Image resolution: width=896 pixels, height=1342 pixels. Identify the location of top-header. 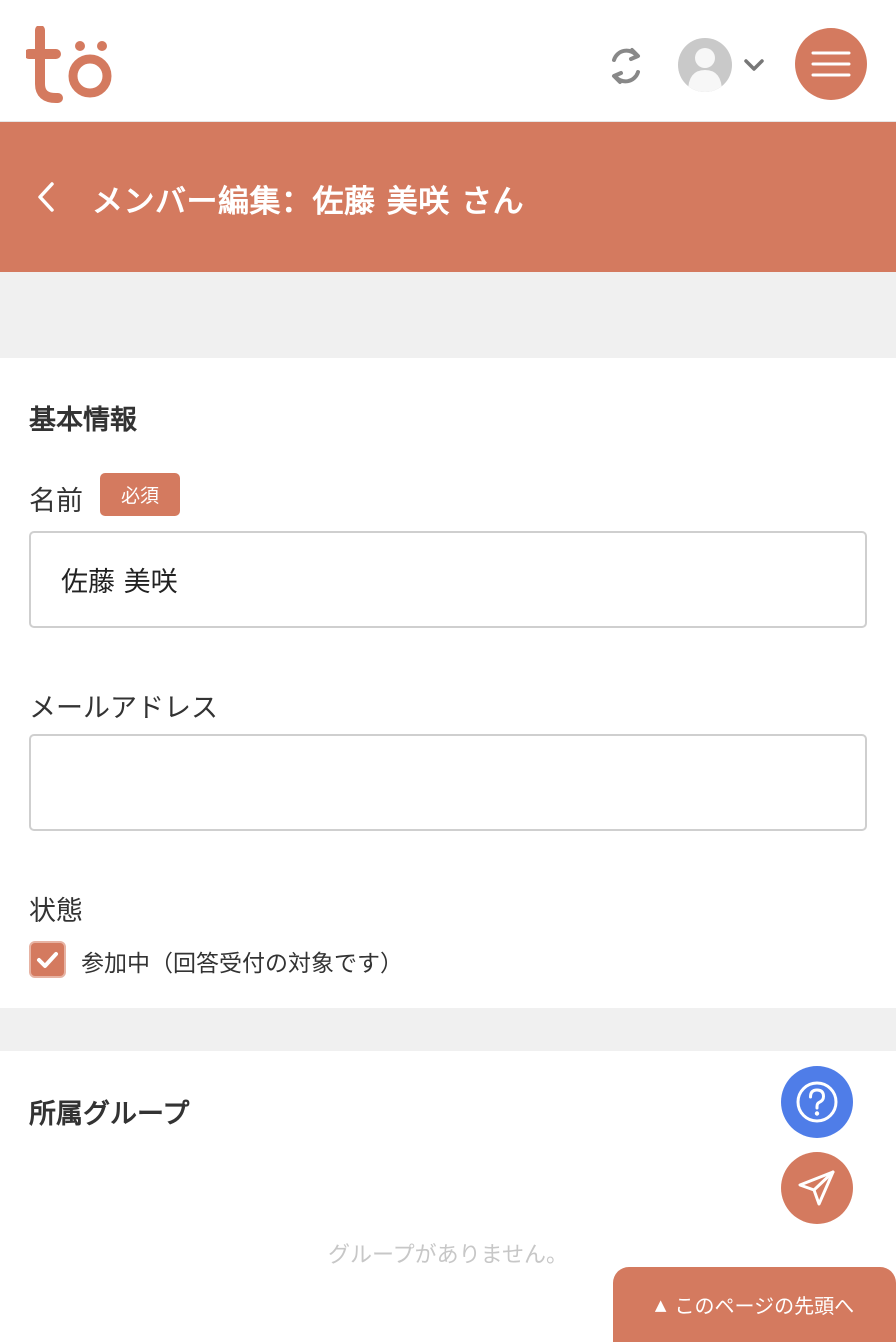
(448, 61).